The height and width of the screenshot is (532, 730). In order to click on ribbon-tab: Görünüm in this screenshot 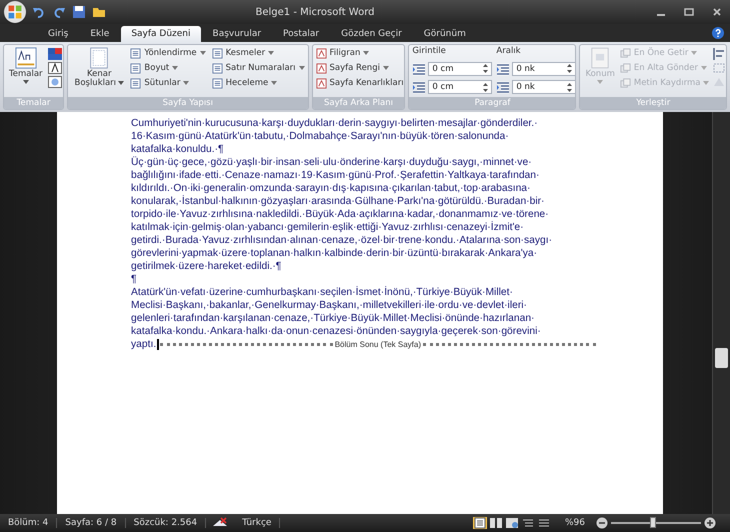, I will do `click(445, 34)`.